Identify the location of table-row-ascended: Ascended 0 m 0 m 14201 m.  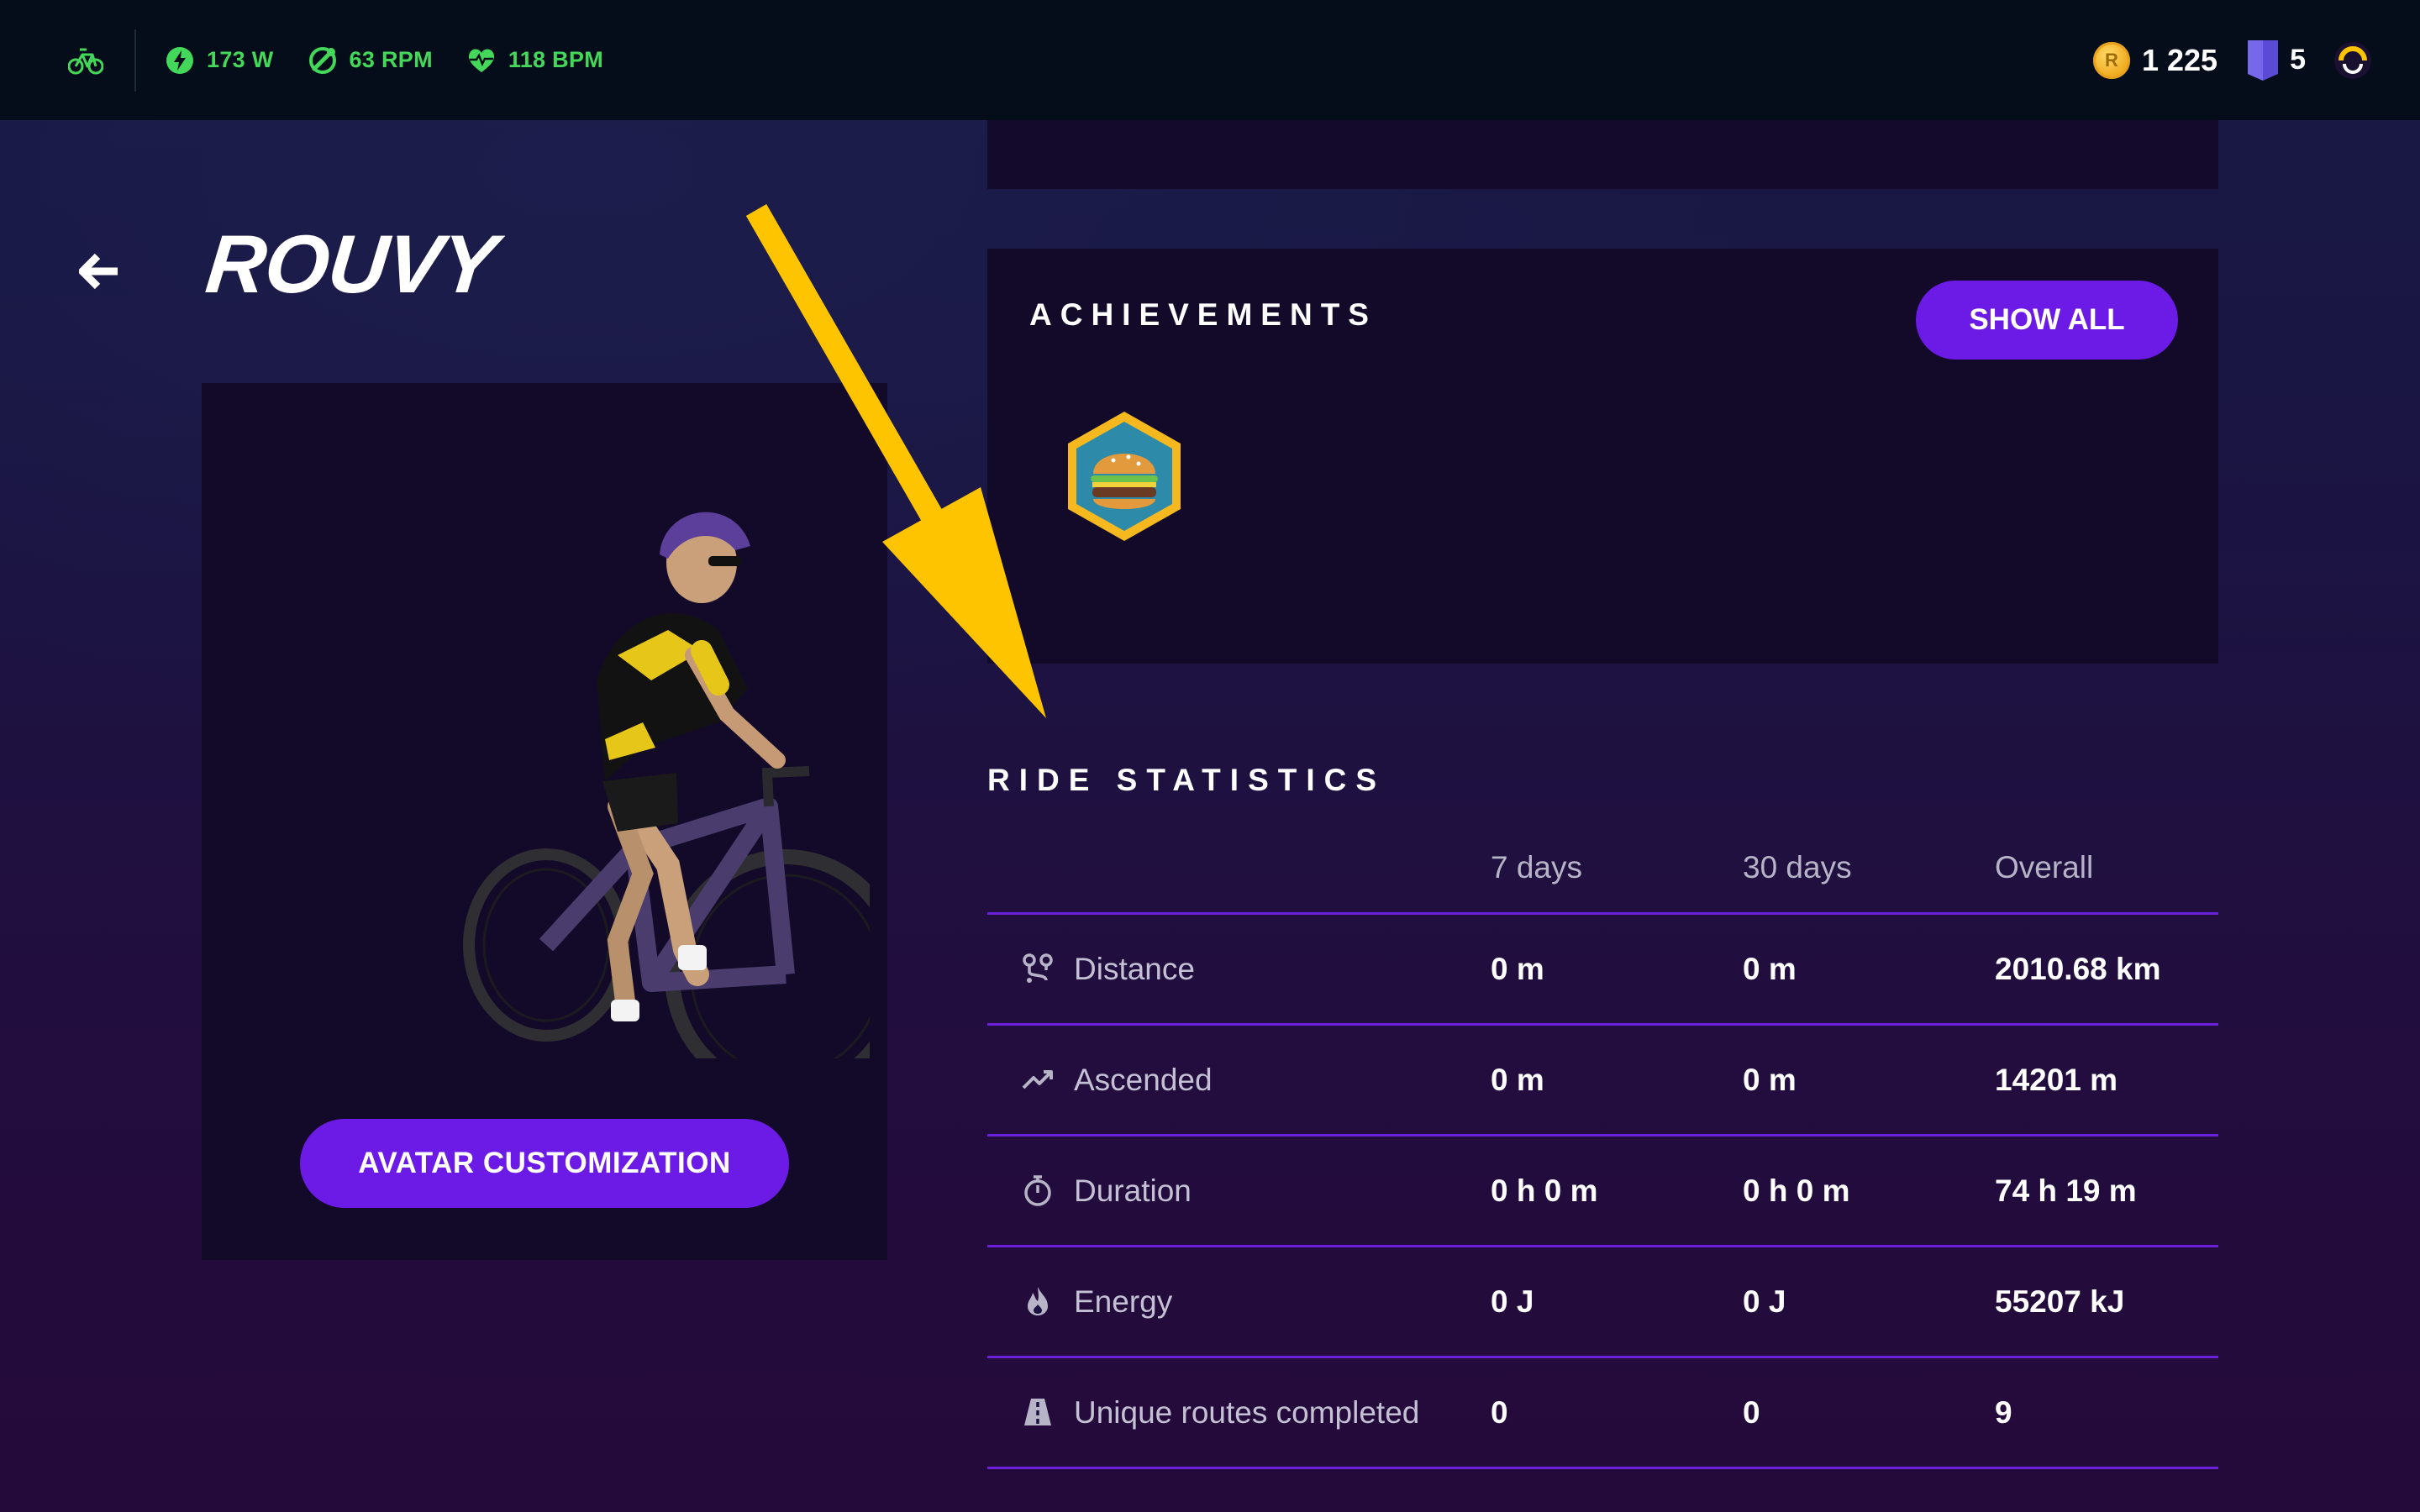
(1602, 1081).